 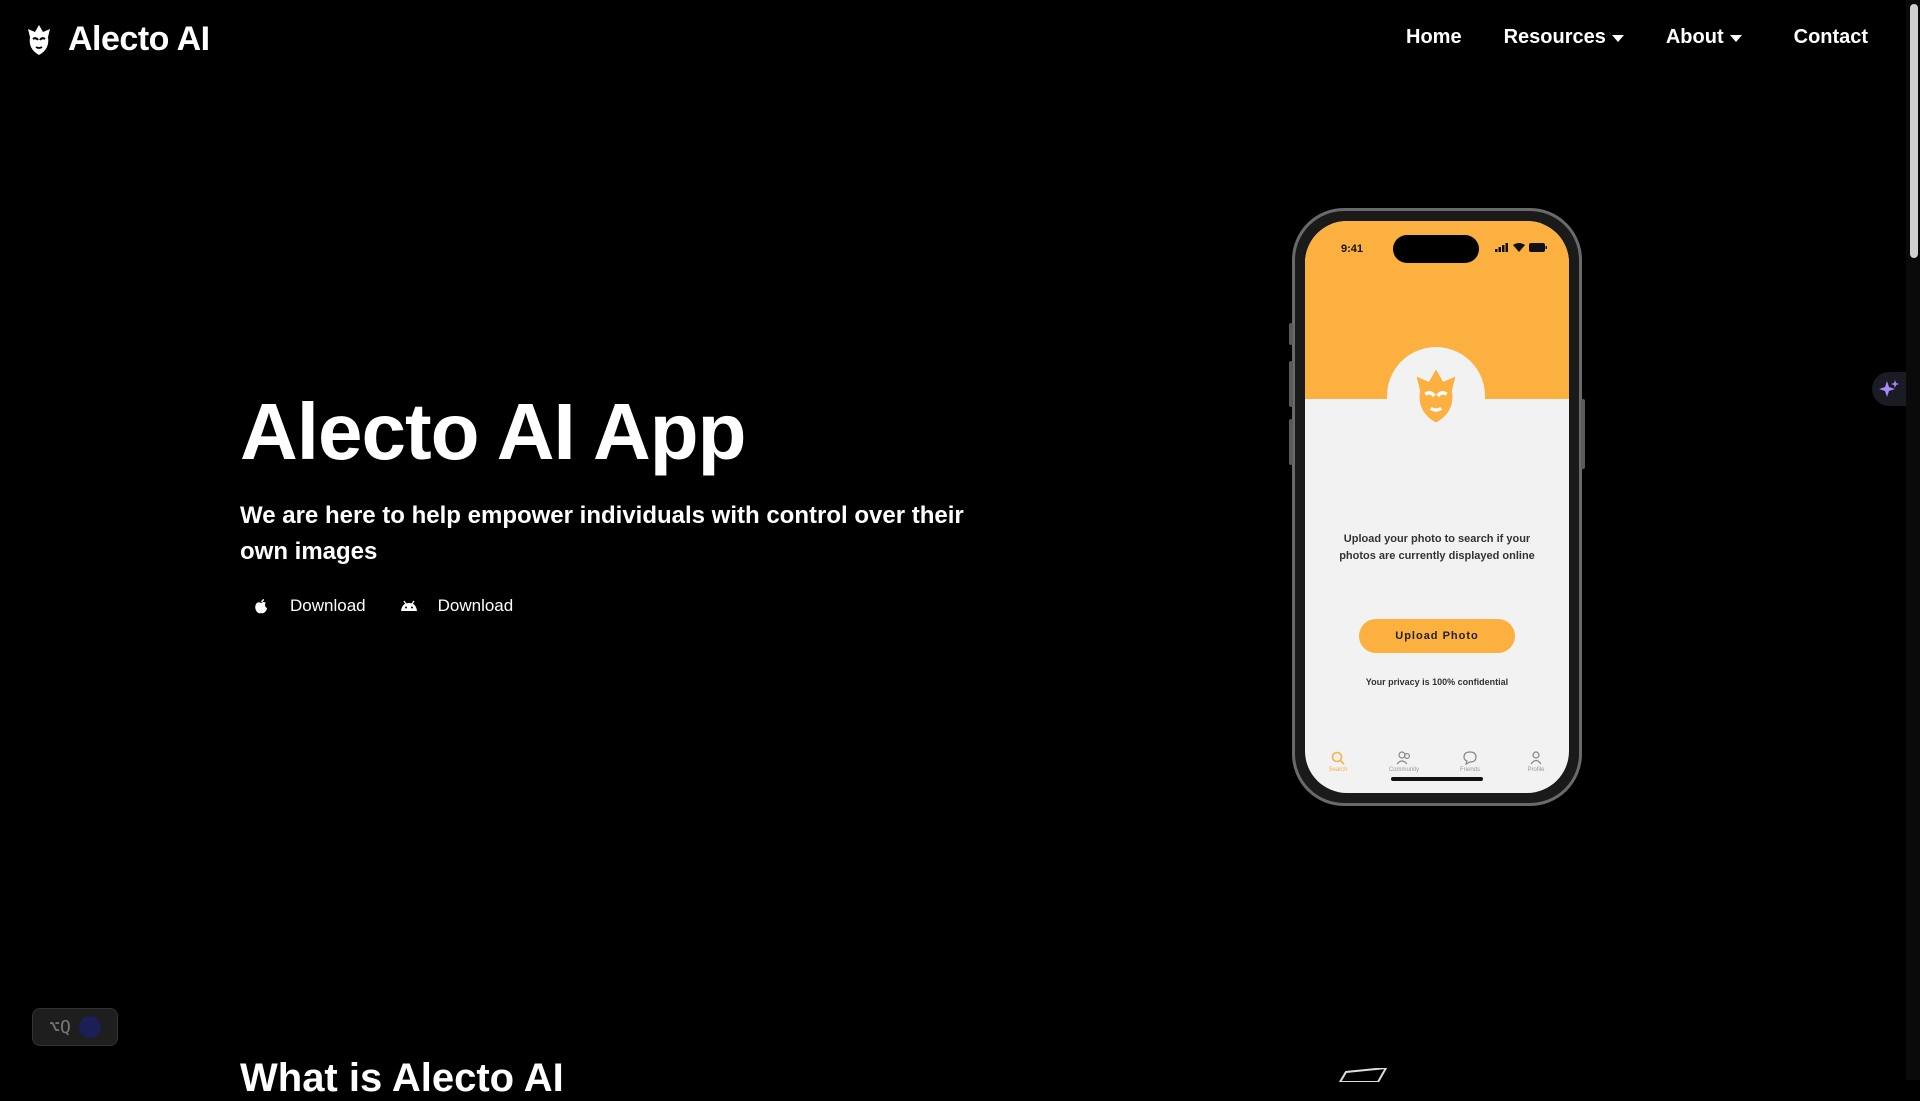 What do you see at coordinates (328, 605) in the screenshot?
I see `ios-download-label: Download` at bounding box center [328, 605].